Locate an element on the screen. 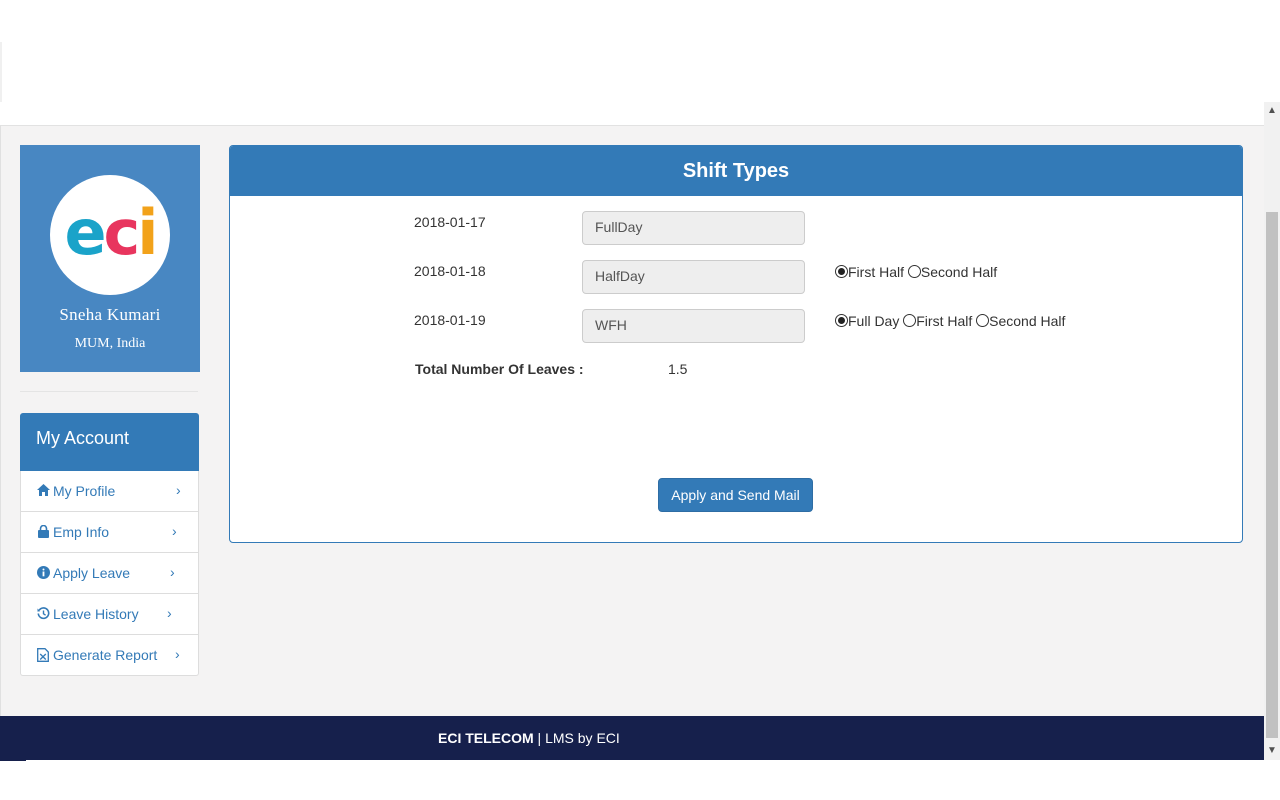  footer-product: LMS by ECI is located at coordinates (582, 738).